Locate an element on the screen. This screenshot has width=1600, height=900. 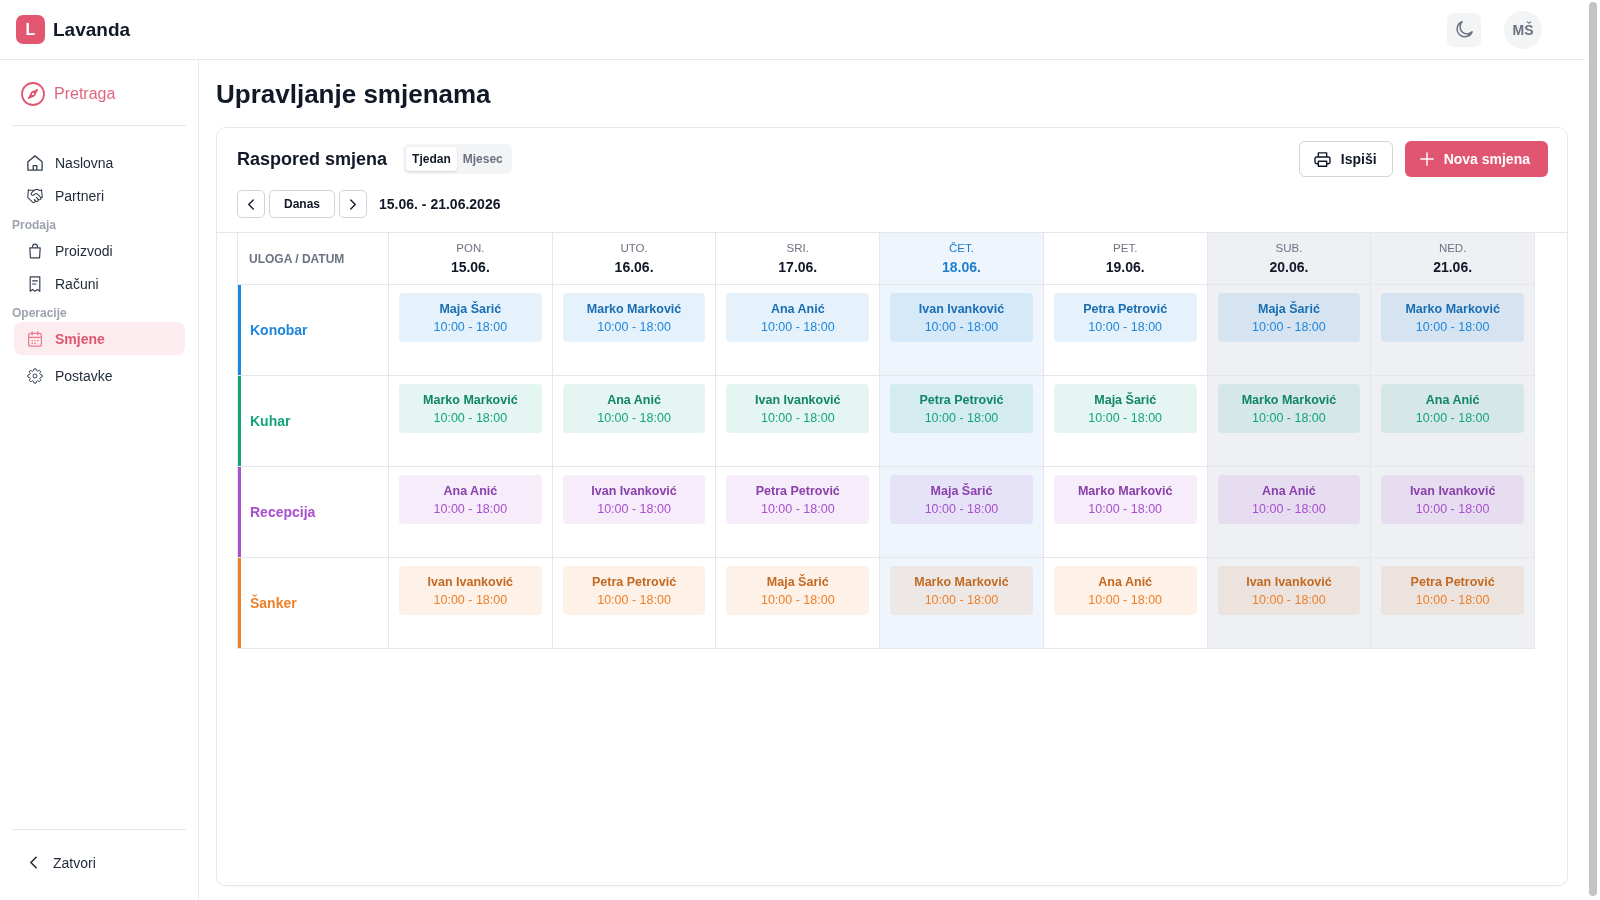
previous-week-button is located at coordinates (251, 204).